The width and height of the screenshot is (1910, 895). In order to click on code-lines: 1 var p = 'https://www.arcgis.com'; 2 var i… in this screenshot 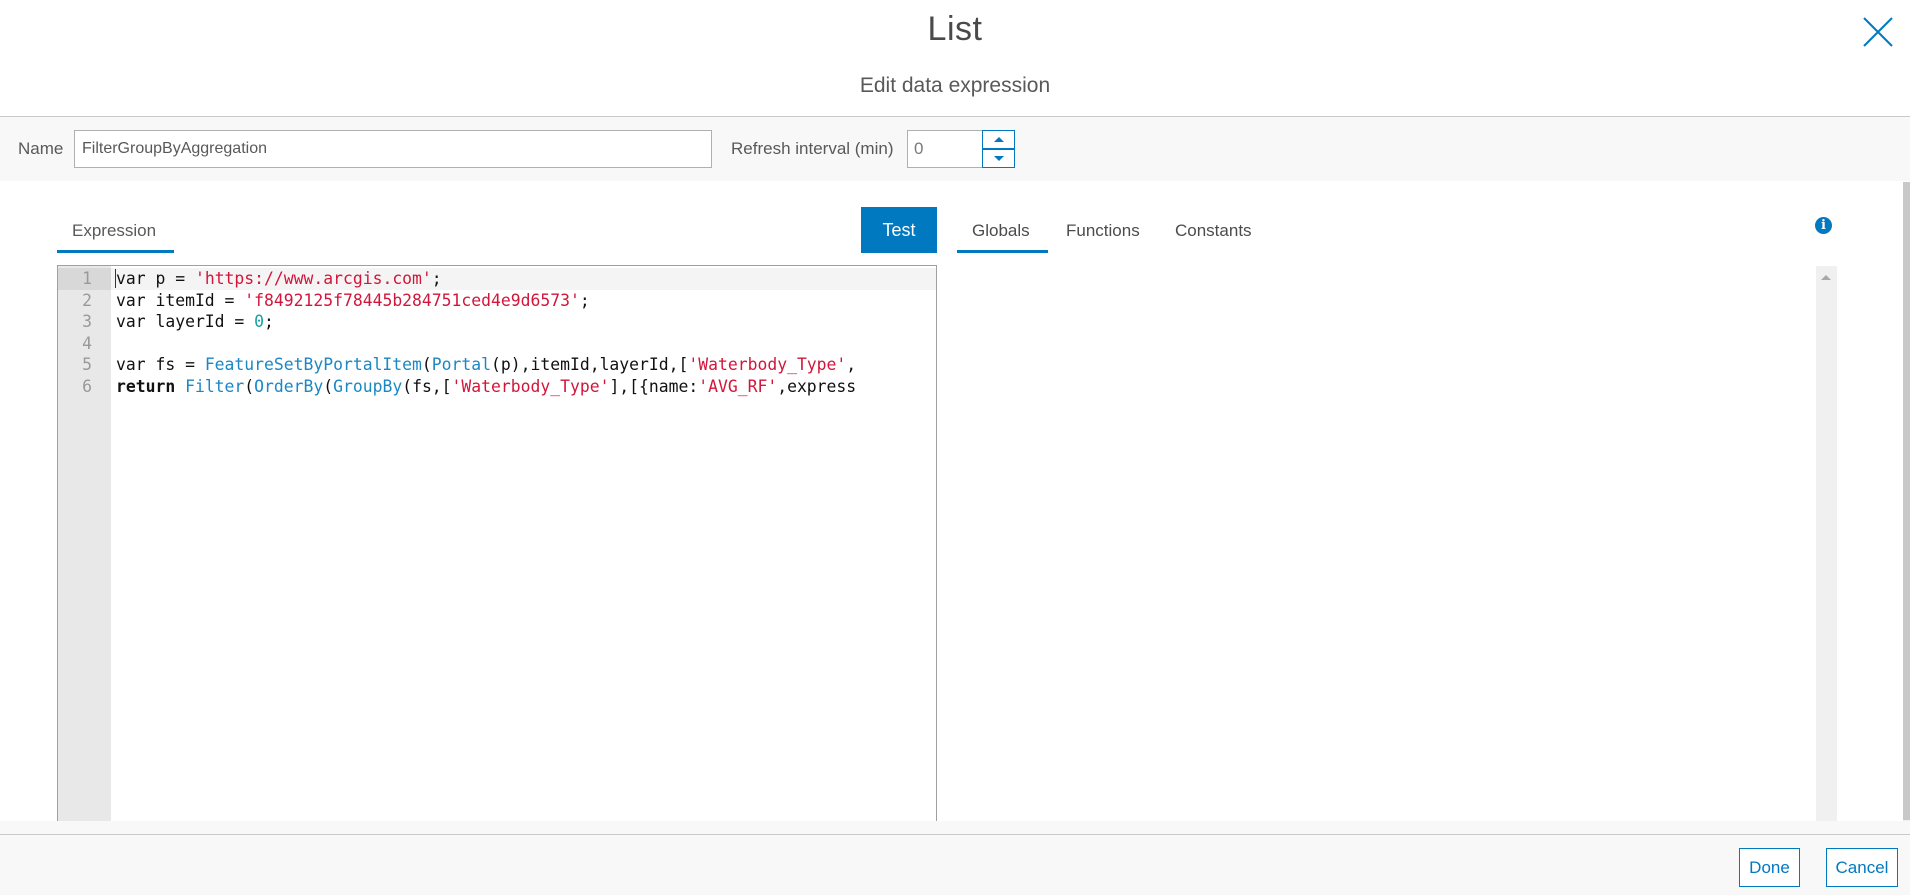, I will do `click(497, 333)`.